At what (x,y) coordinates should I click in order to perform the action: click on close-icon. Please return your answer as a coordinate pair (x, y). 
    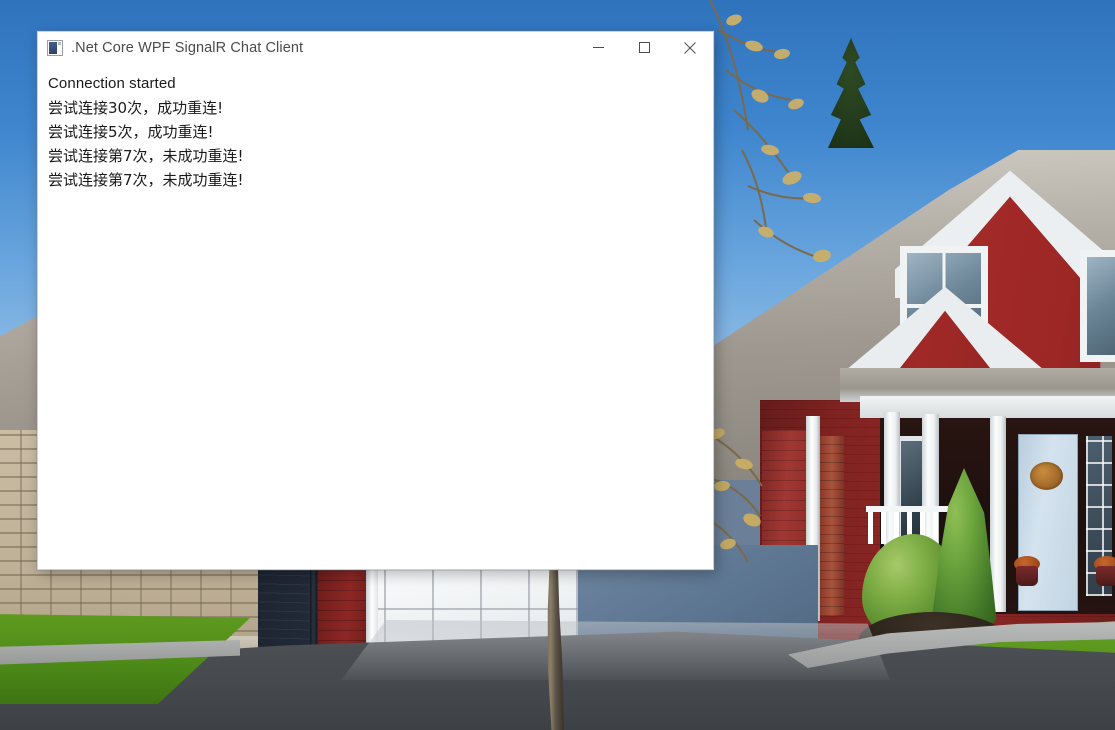
    Looking at the image, I should click on (690, 47).